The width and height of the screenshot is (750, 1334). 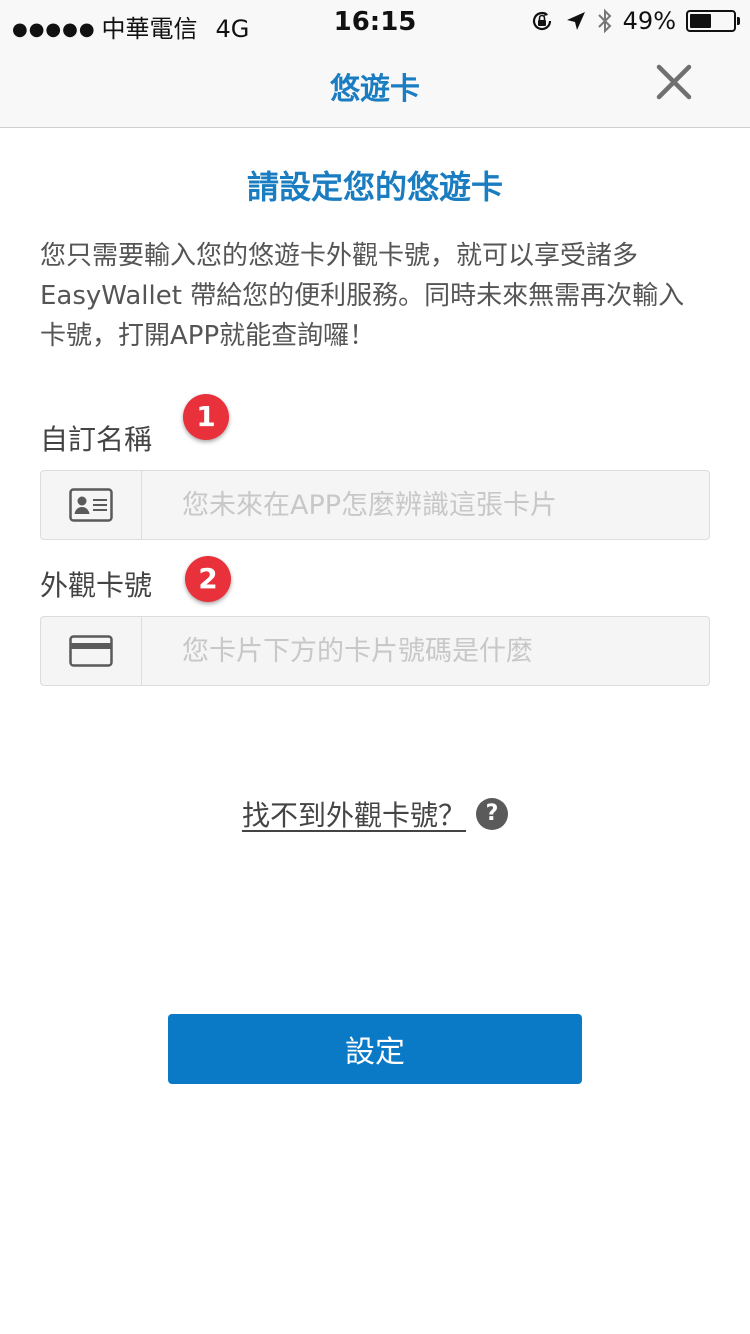 What do you see at coordinates (96, 585) in the screenshot?
I see `card-number-label: 外觀卡號` at bounding box center [96, 585].